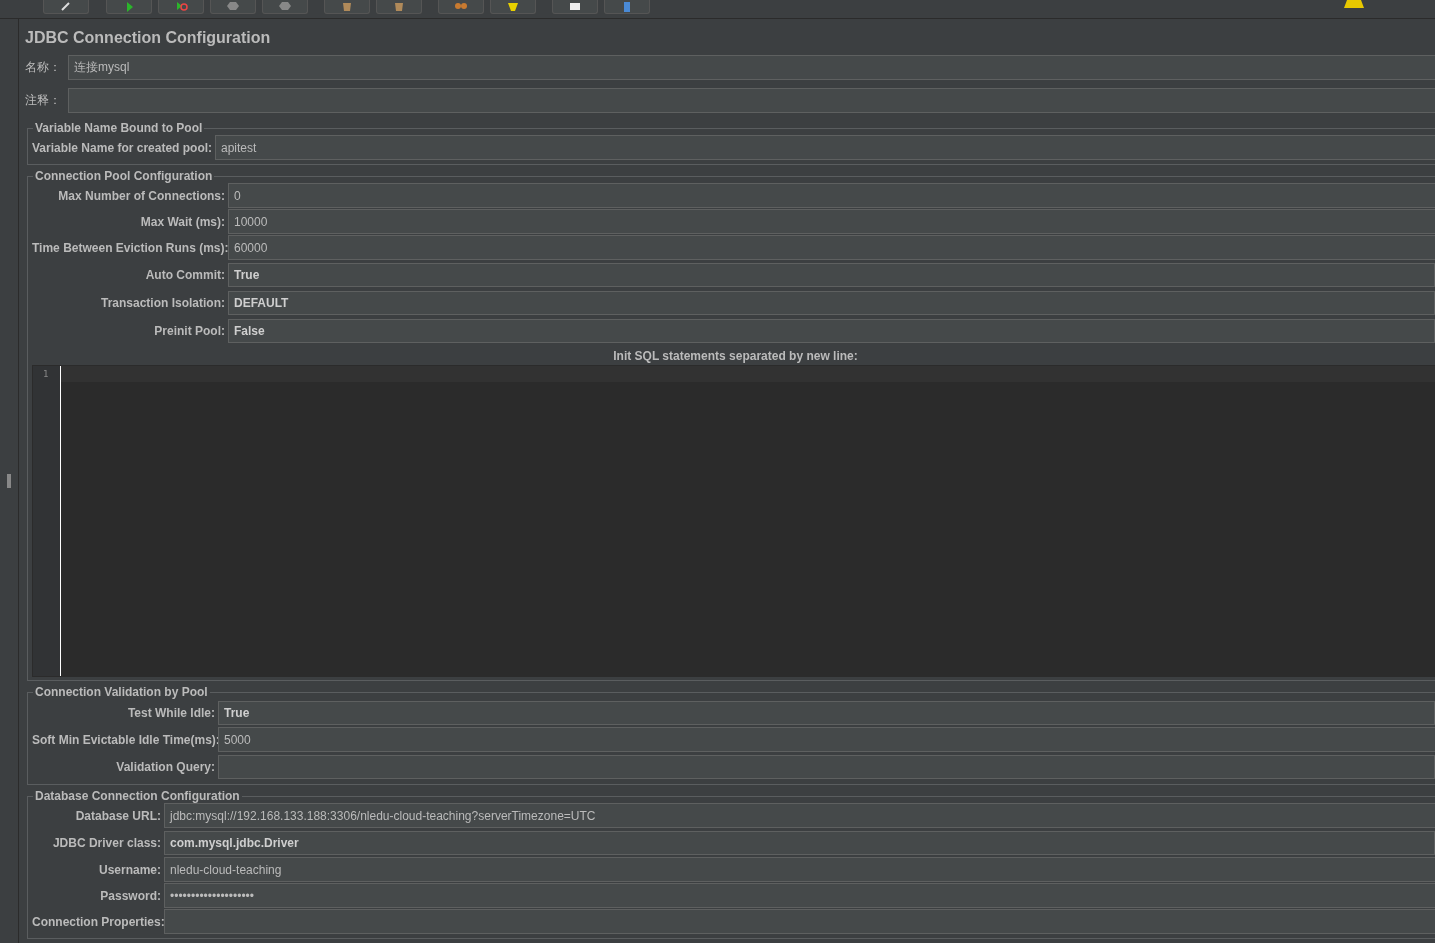 Image resolution: width=1435 pixels, height=943 pixels. What do you see at coordinates (799, 815) in the screenshot?
I see `input-field: jdbc:mysql://192.168.133.188:3306/nledu-cloud-teaching?serverTimezone=UTC` at bounding box center [799, 815].